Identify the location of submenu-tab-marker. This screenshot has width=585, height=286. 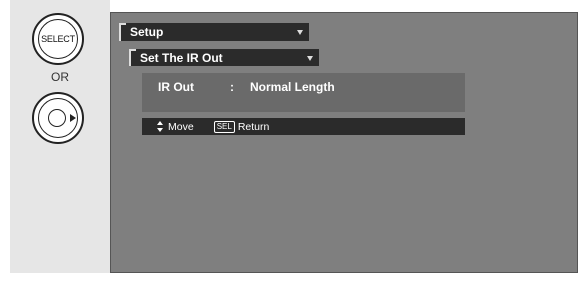
(132, 57).